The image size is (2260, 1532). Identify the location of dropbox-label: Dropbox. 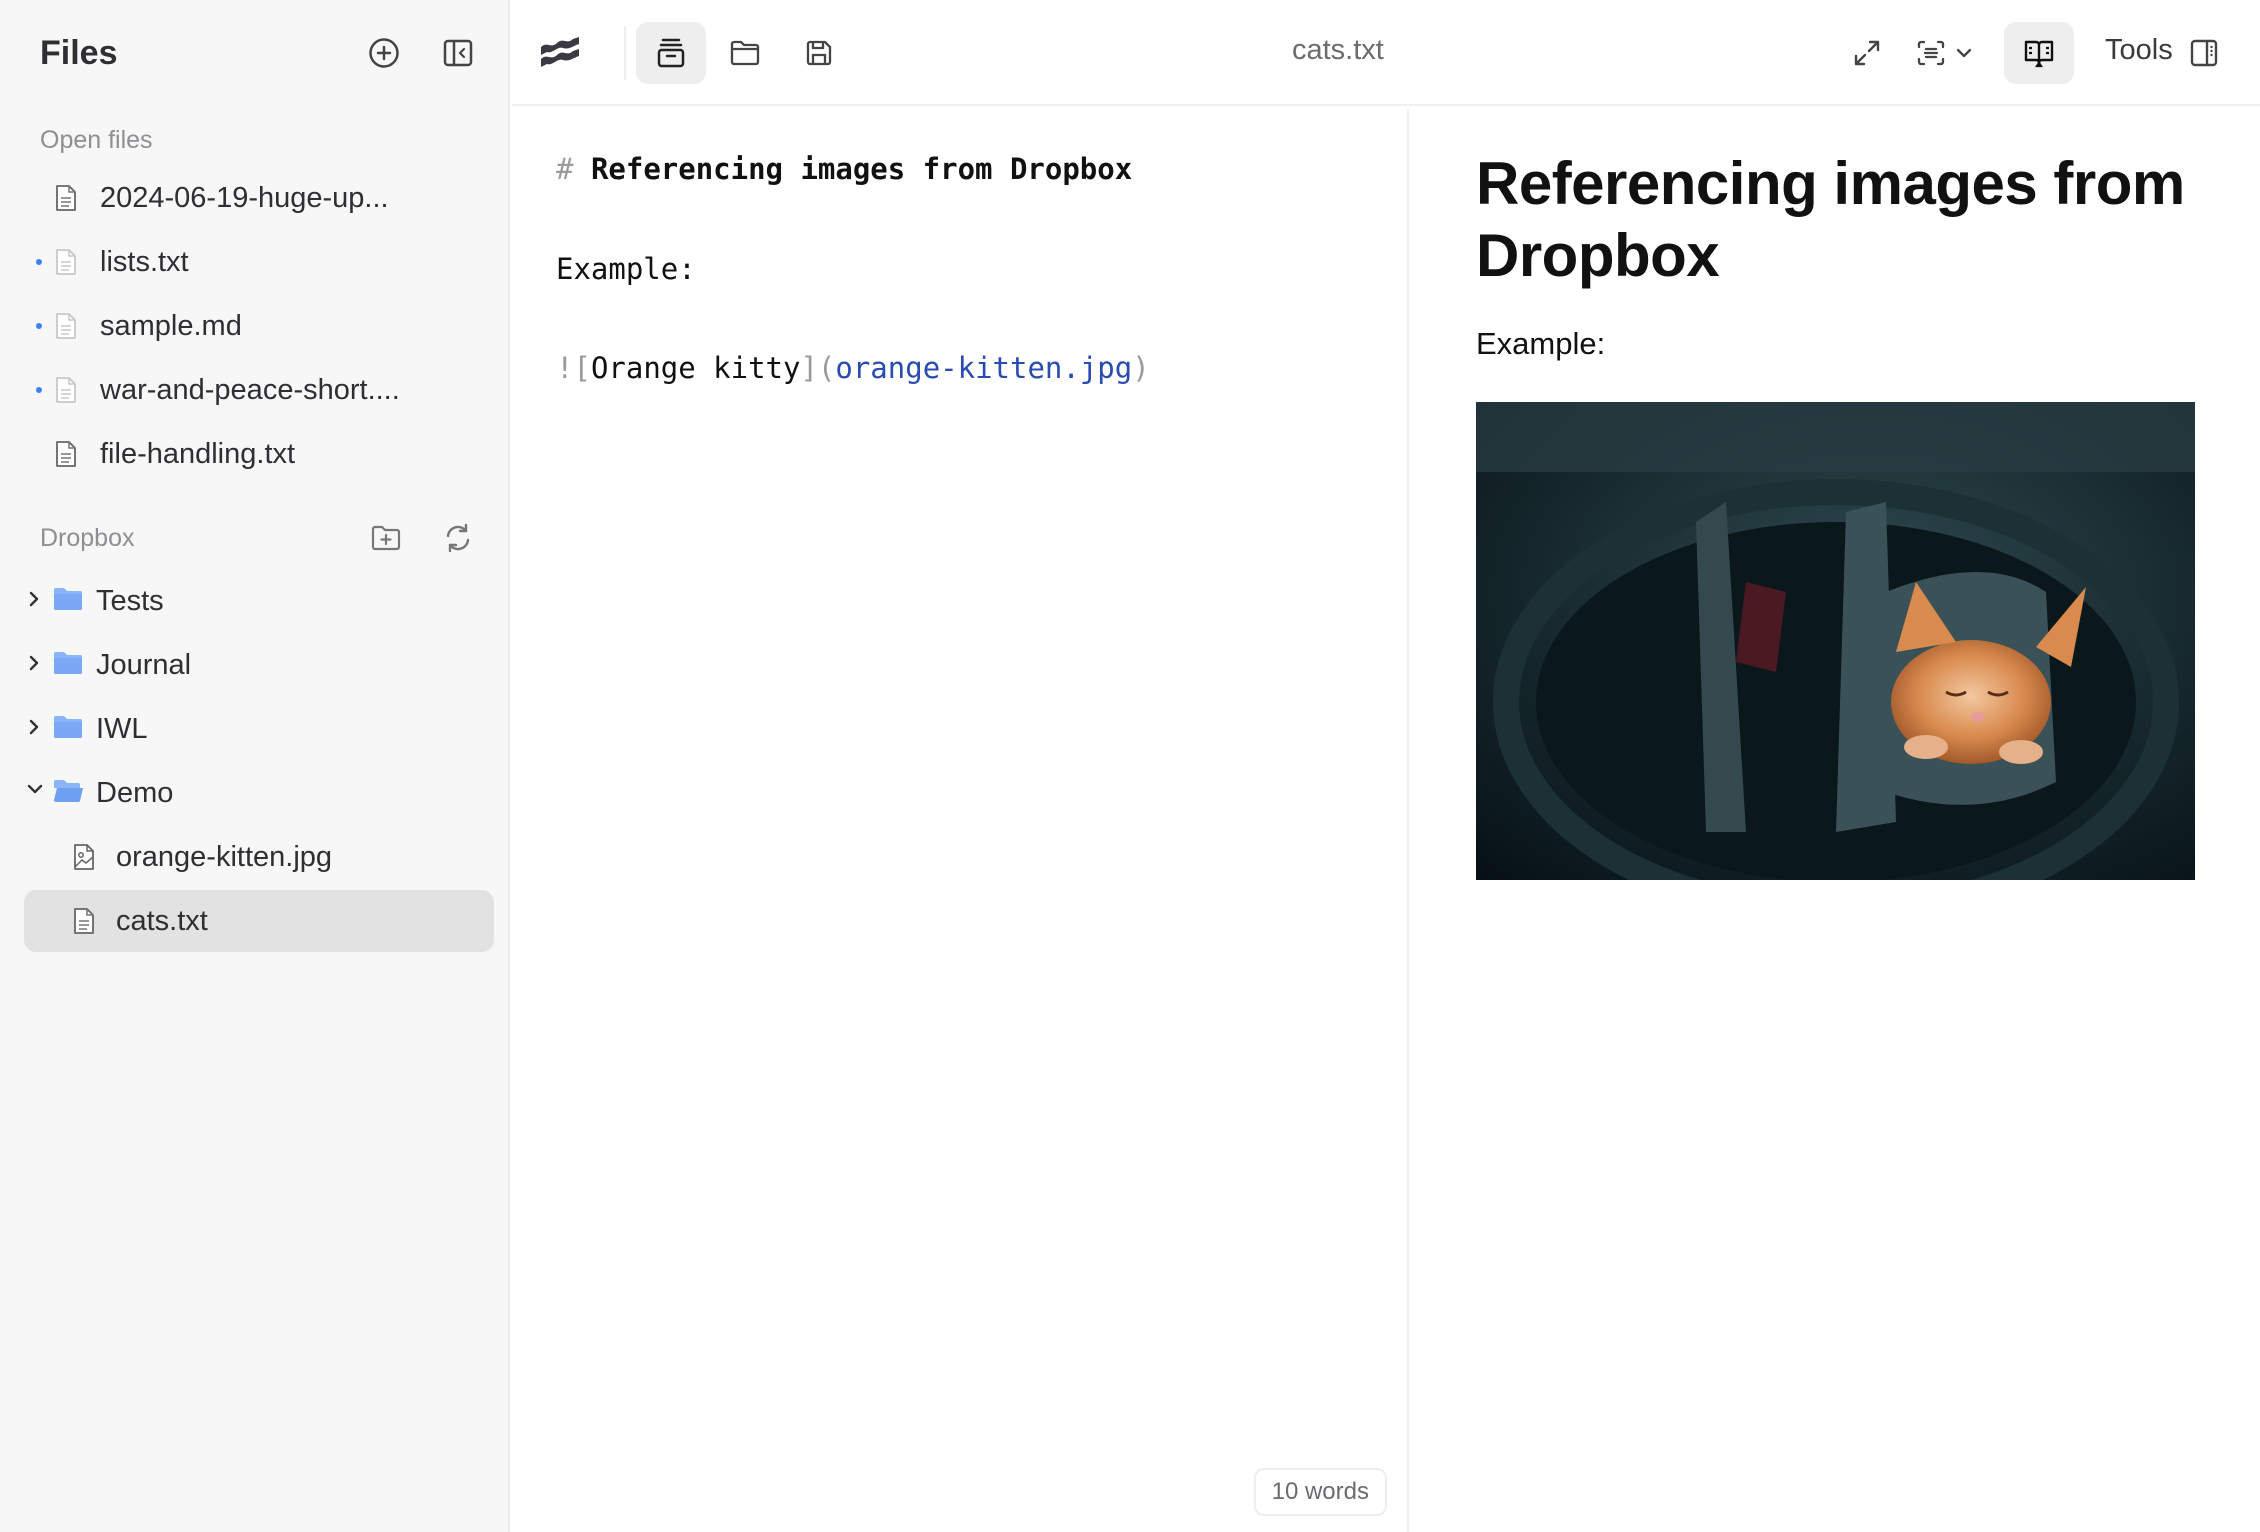
(87, 538).